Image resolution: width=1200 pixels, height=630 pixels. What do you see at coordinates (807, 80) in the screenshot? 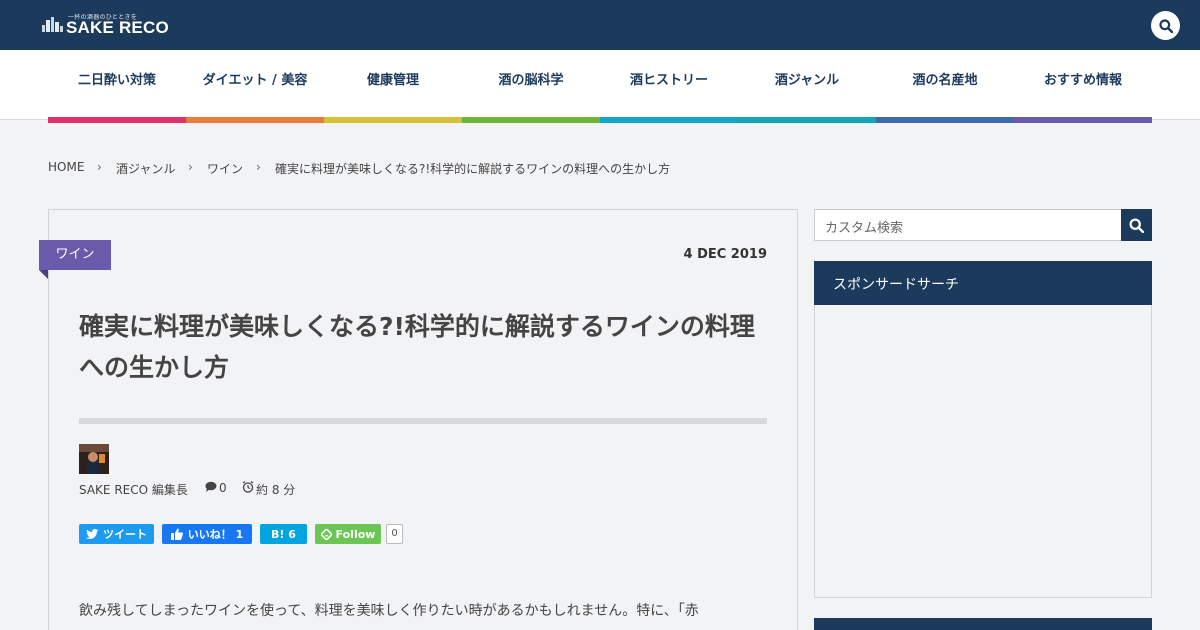
I see `nav-label: 酒ジャンル` at bounding box center [807, 80].